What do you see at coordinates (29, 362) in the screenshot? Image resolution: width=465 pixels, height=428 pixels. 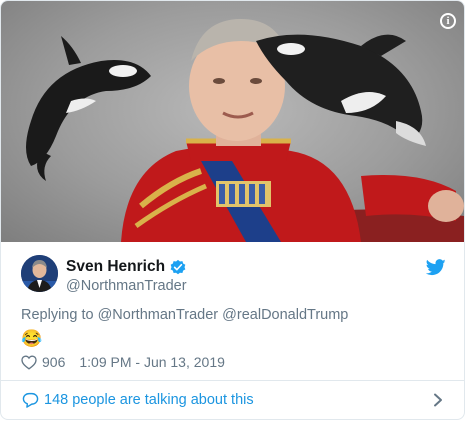 I see `heart-icon` at bounding box center [29, 362].